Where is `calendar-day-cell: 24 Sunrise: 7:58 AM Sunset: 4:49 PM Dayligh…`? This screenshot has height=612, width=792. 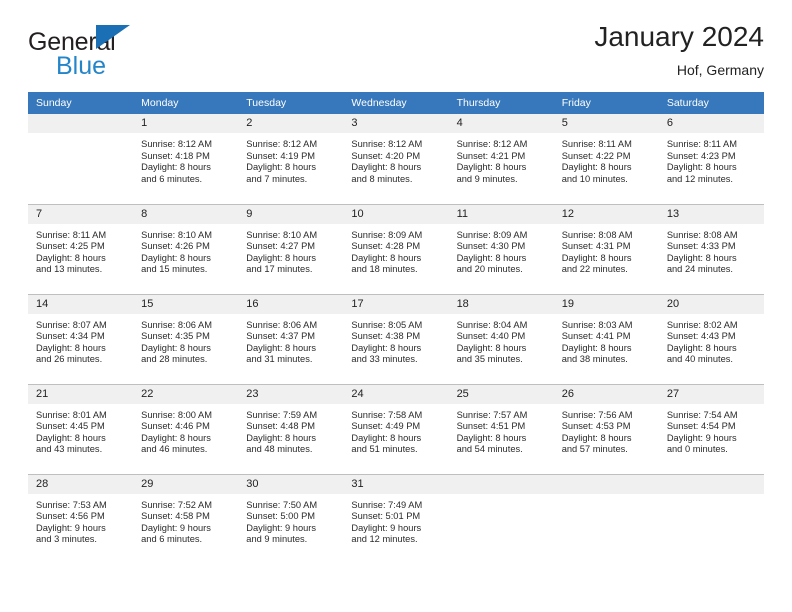 calendar-day-cell: 24 Sunrise: 7:58 AM Sunset: 4:49 PM Dayligh… is located at coordinates (396, 428).